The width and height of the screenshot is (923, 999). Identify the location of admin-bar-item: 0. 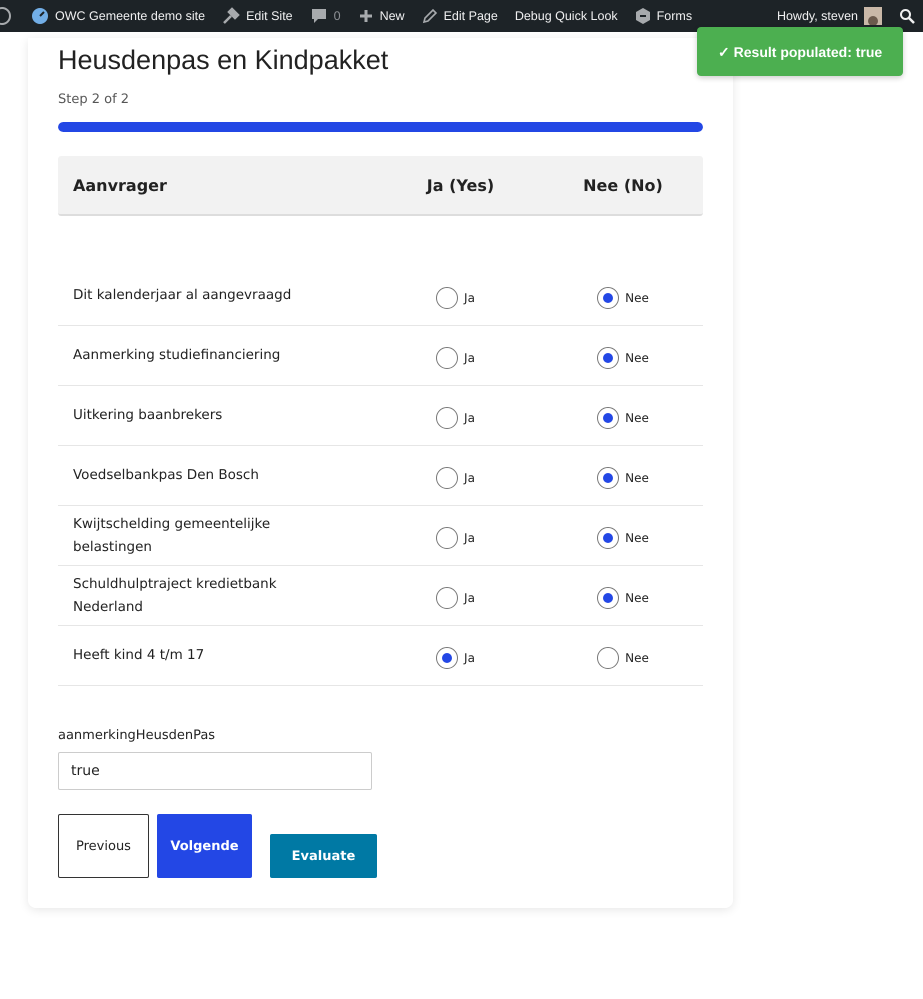
(325, 16).